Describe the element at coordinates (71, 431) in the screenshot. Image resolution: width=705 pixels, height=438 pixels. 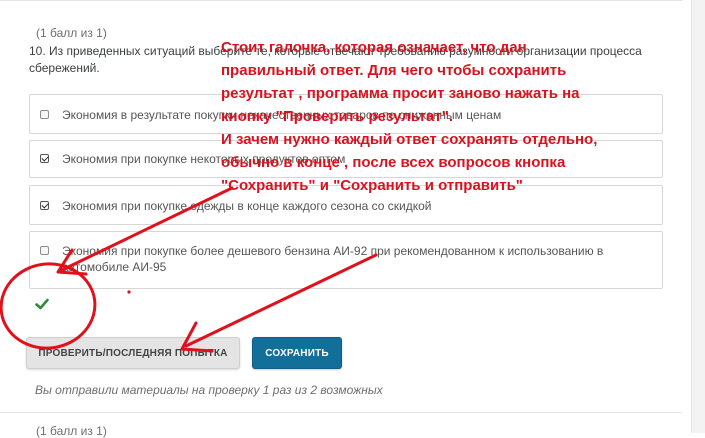
I see `next-question-points: (1 балл из 1)` at that location.